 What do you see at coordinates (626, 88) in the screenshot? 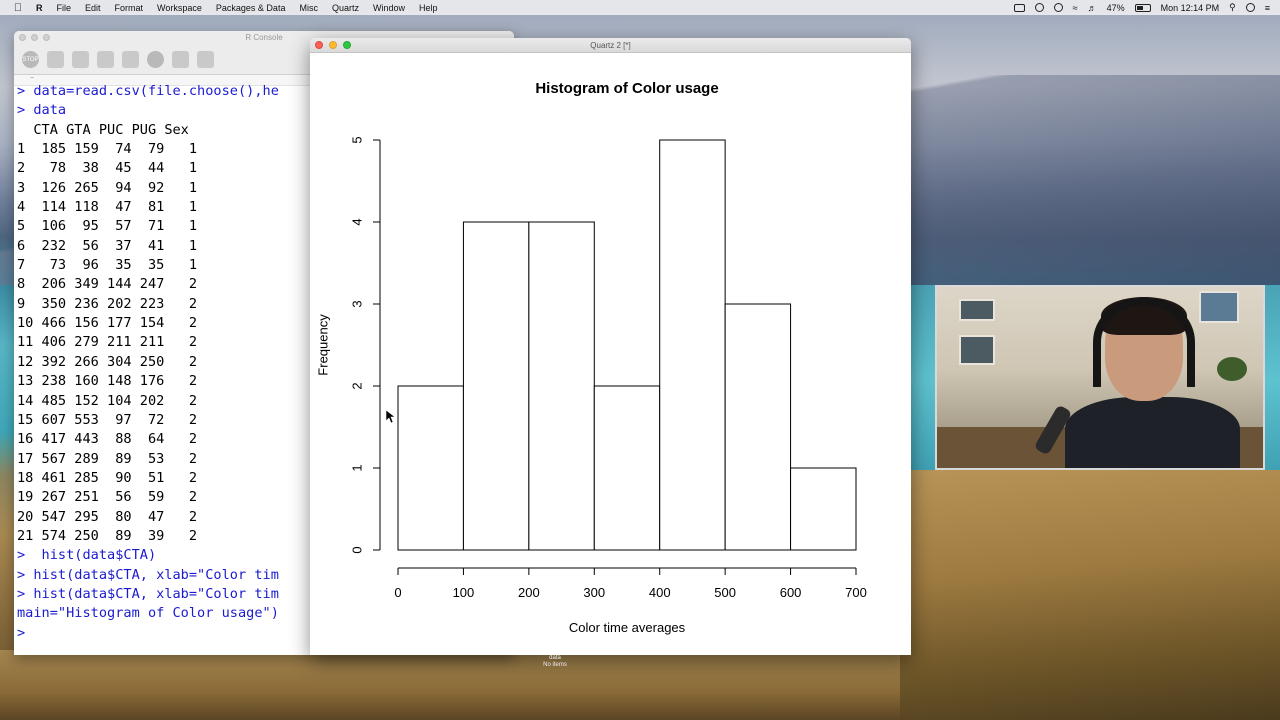
I see `chart-title: Histogram of Color usage` at bounding box center [626, 88].